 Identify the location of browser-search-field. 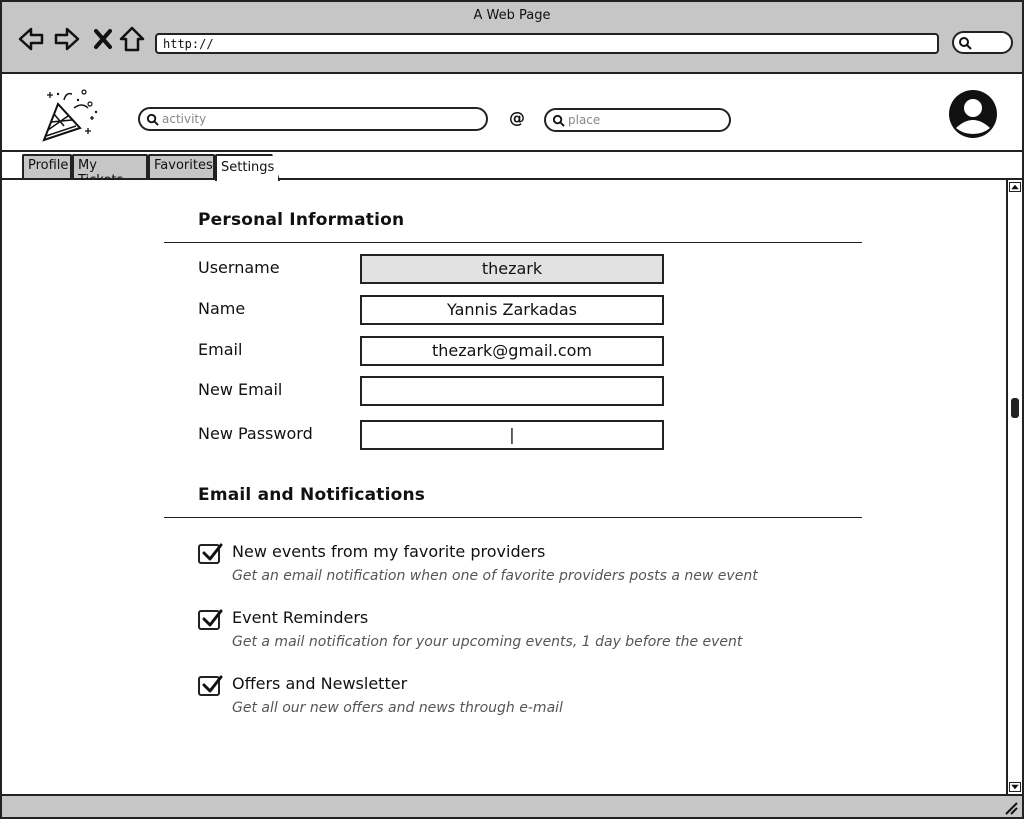
(982, 42).